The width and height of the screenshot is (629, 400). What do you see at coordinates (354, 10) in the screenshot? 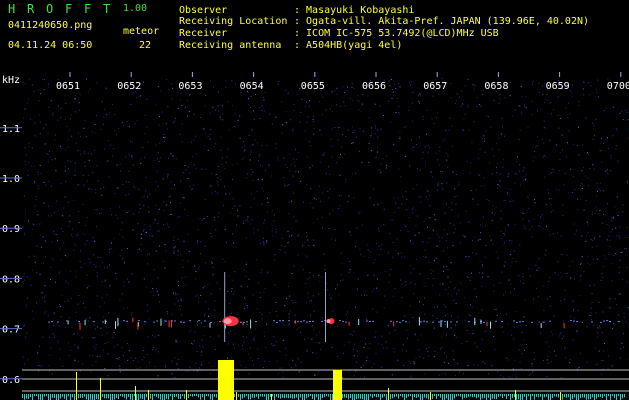
I see `observer-value: : Masayuki Kobayashi` at bounding box center [354, 10].